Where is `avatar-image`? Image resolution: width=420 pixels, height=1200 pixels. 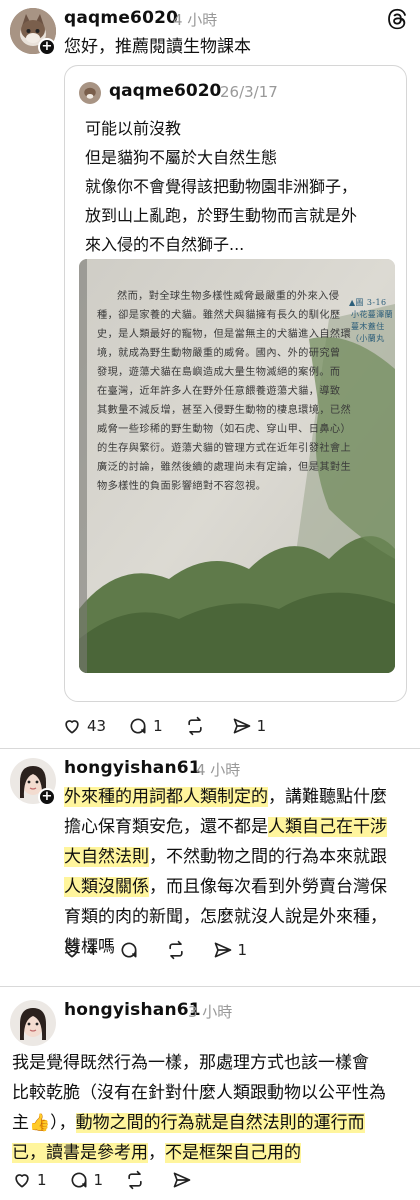 avatar-image is located at coordinates (33, 1023).